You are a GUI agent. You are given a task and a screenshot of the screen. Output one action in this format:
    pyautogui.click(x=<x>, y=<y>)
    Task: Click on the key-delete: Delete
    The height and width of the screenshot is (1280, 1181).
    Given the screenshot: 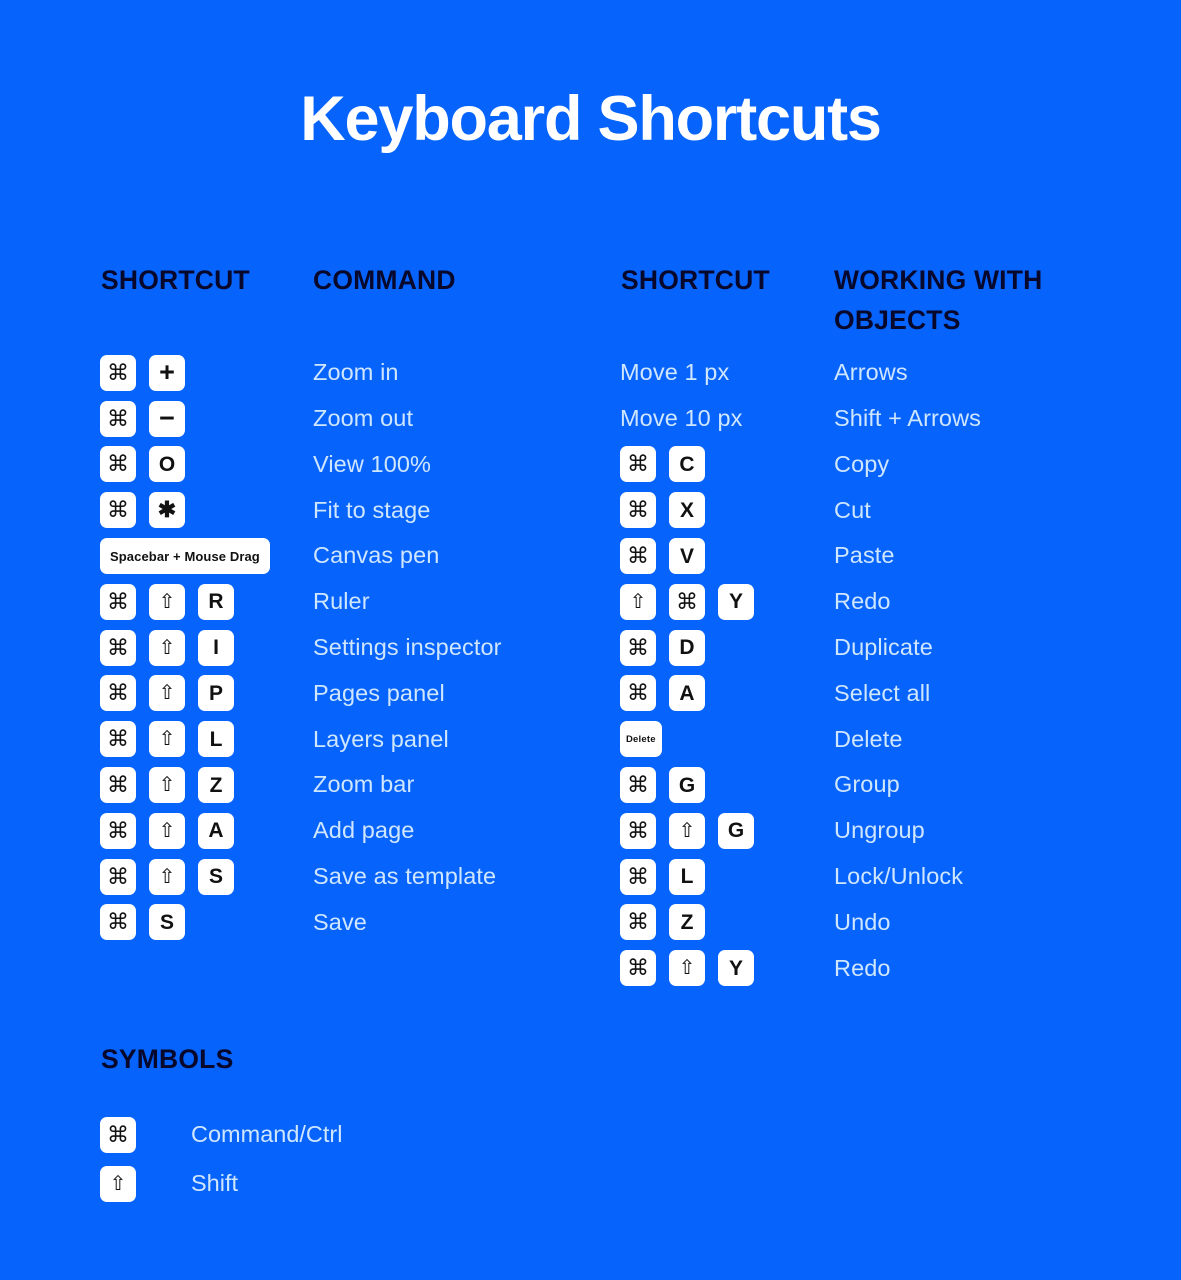 What is the action you would take?
    pyautogui.click(x=641, y=739)
    